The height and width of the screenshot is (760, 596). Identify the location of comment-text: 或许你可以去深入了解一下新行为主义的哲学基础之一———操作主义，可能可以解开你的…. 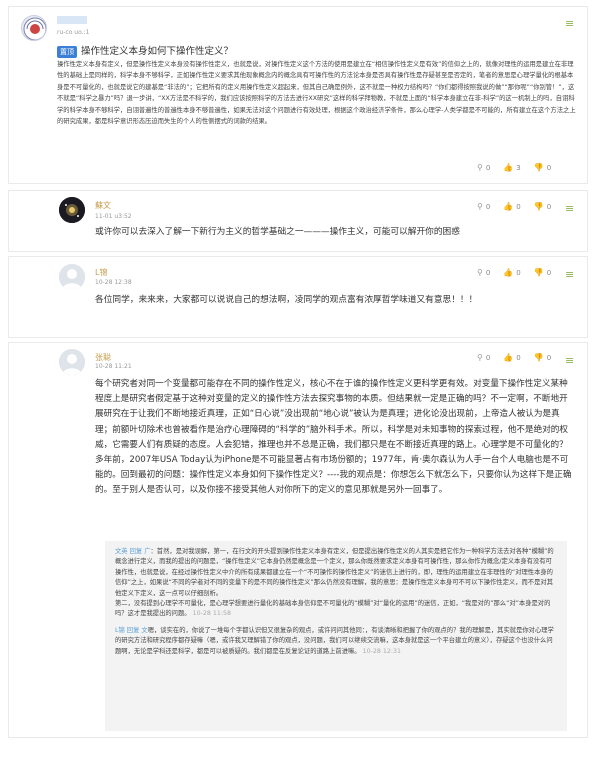
(277, 232).